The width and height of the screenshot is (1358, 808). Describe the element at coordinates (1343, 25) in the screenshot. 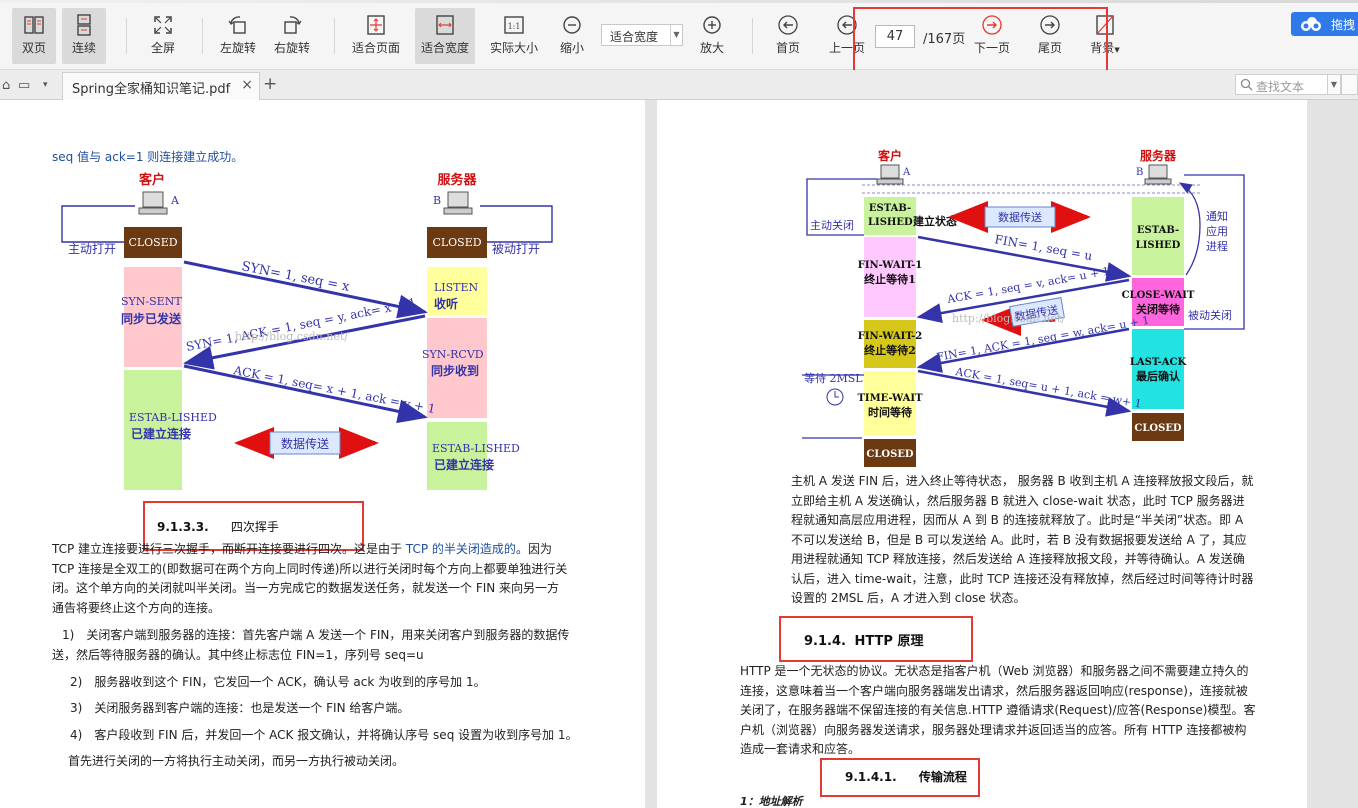

I see `cloud-button-label: 拖拽` at that location.